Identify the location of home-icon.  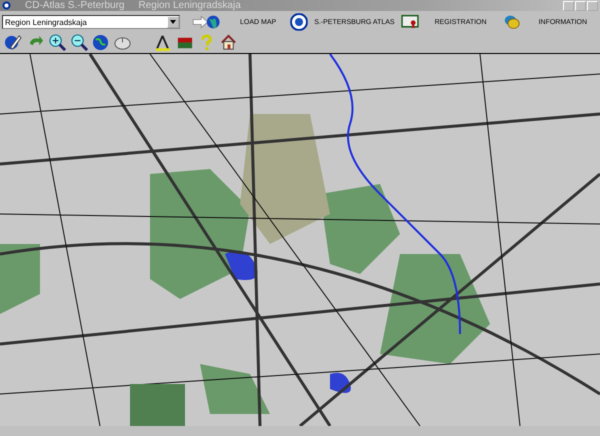
(229, 43).